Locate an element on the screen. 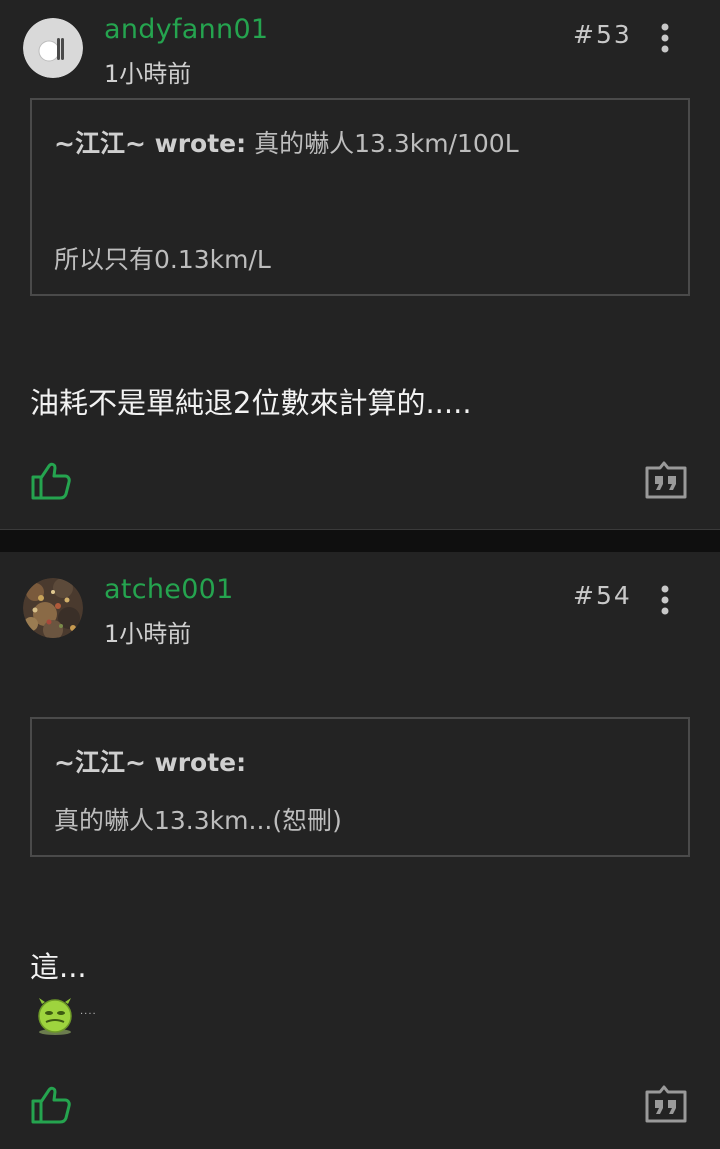 Image resolution: width=720 pixels, height=1149 pixels. quote-line: ~江江~ wrote: 真的嚇人13.3km/100L is located at coordinates (286, 142).